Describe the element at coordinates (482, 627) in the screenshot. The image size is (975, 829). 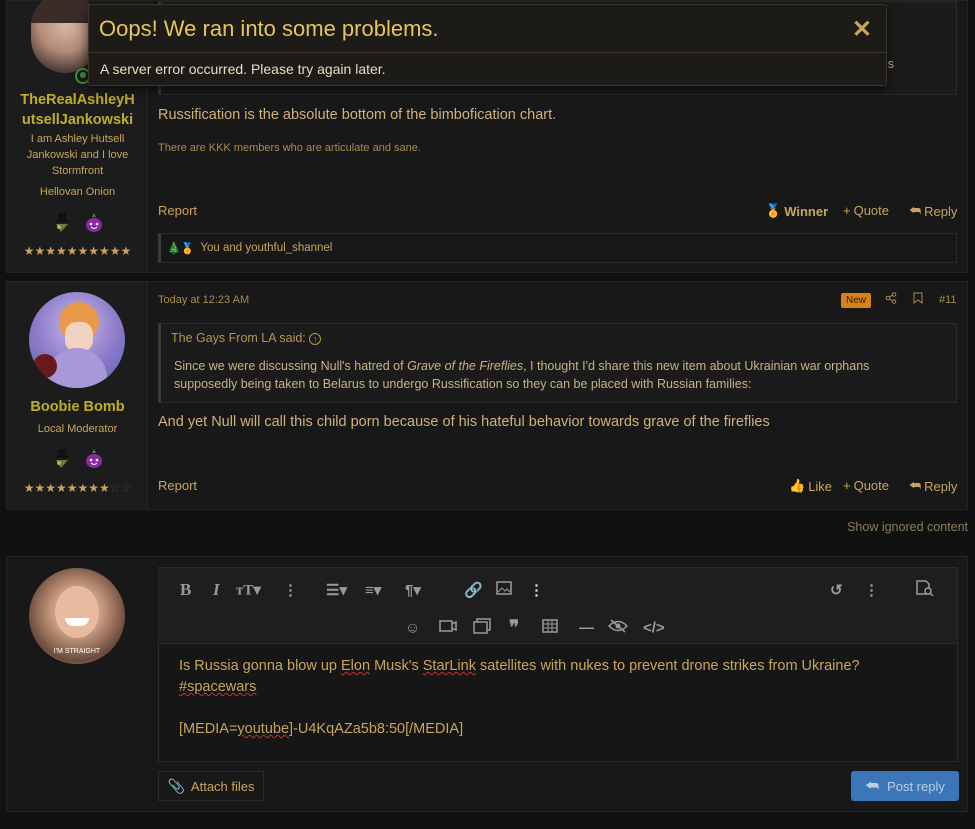
I see `gallery-icon` at that location.